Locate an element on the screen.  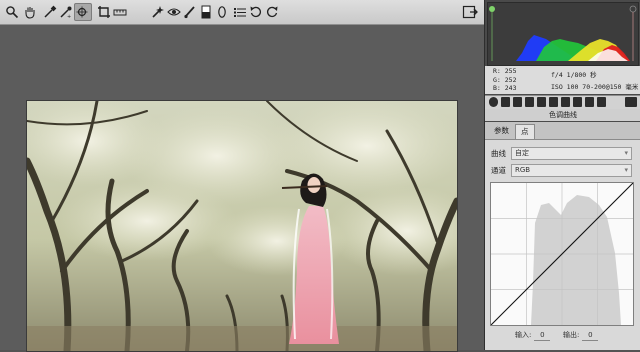
graduated-filter-icon is located at coordinates (206, 12).